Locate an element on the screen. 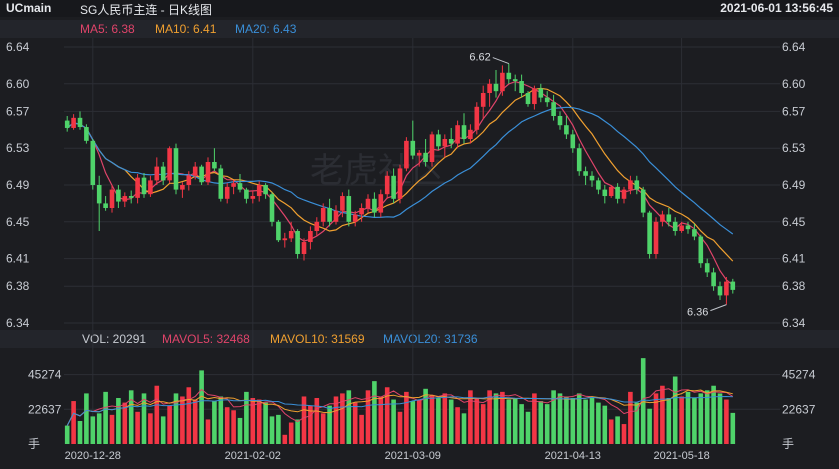  price-tick-label: 6.60 is located at coordinates (794, 84).